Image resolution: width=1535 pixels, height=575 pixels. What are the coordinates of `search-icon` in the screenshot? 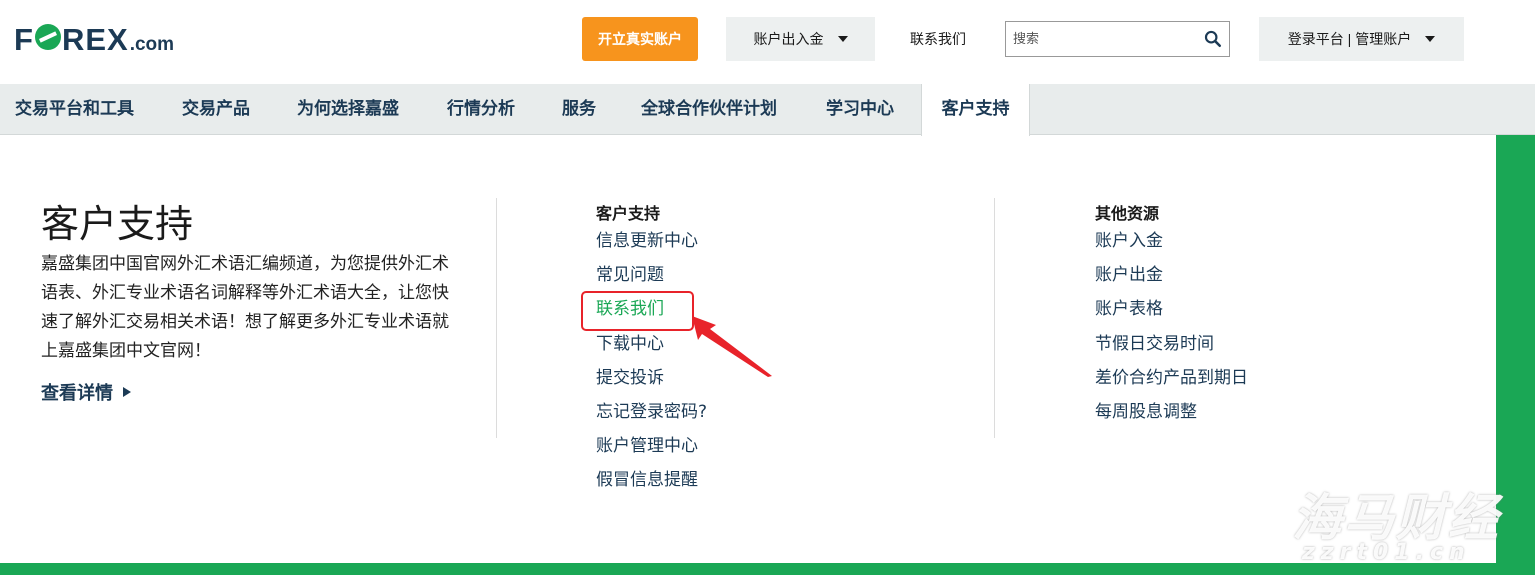 It's located at (1213, 39).